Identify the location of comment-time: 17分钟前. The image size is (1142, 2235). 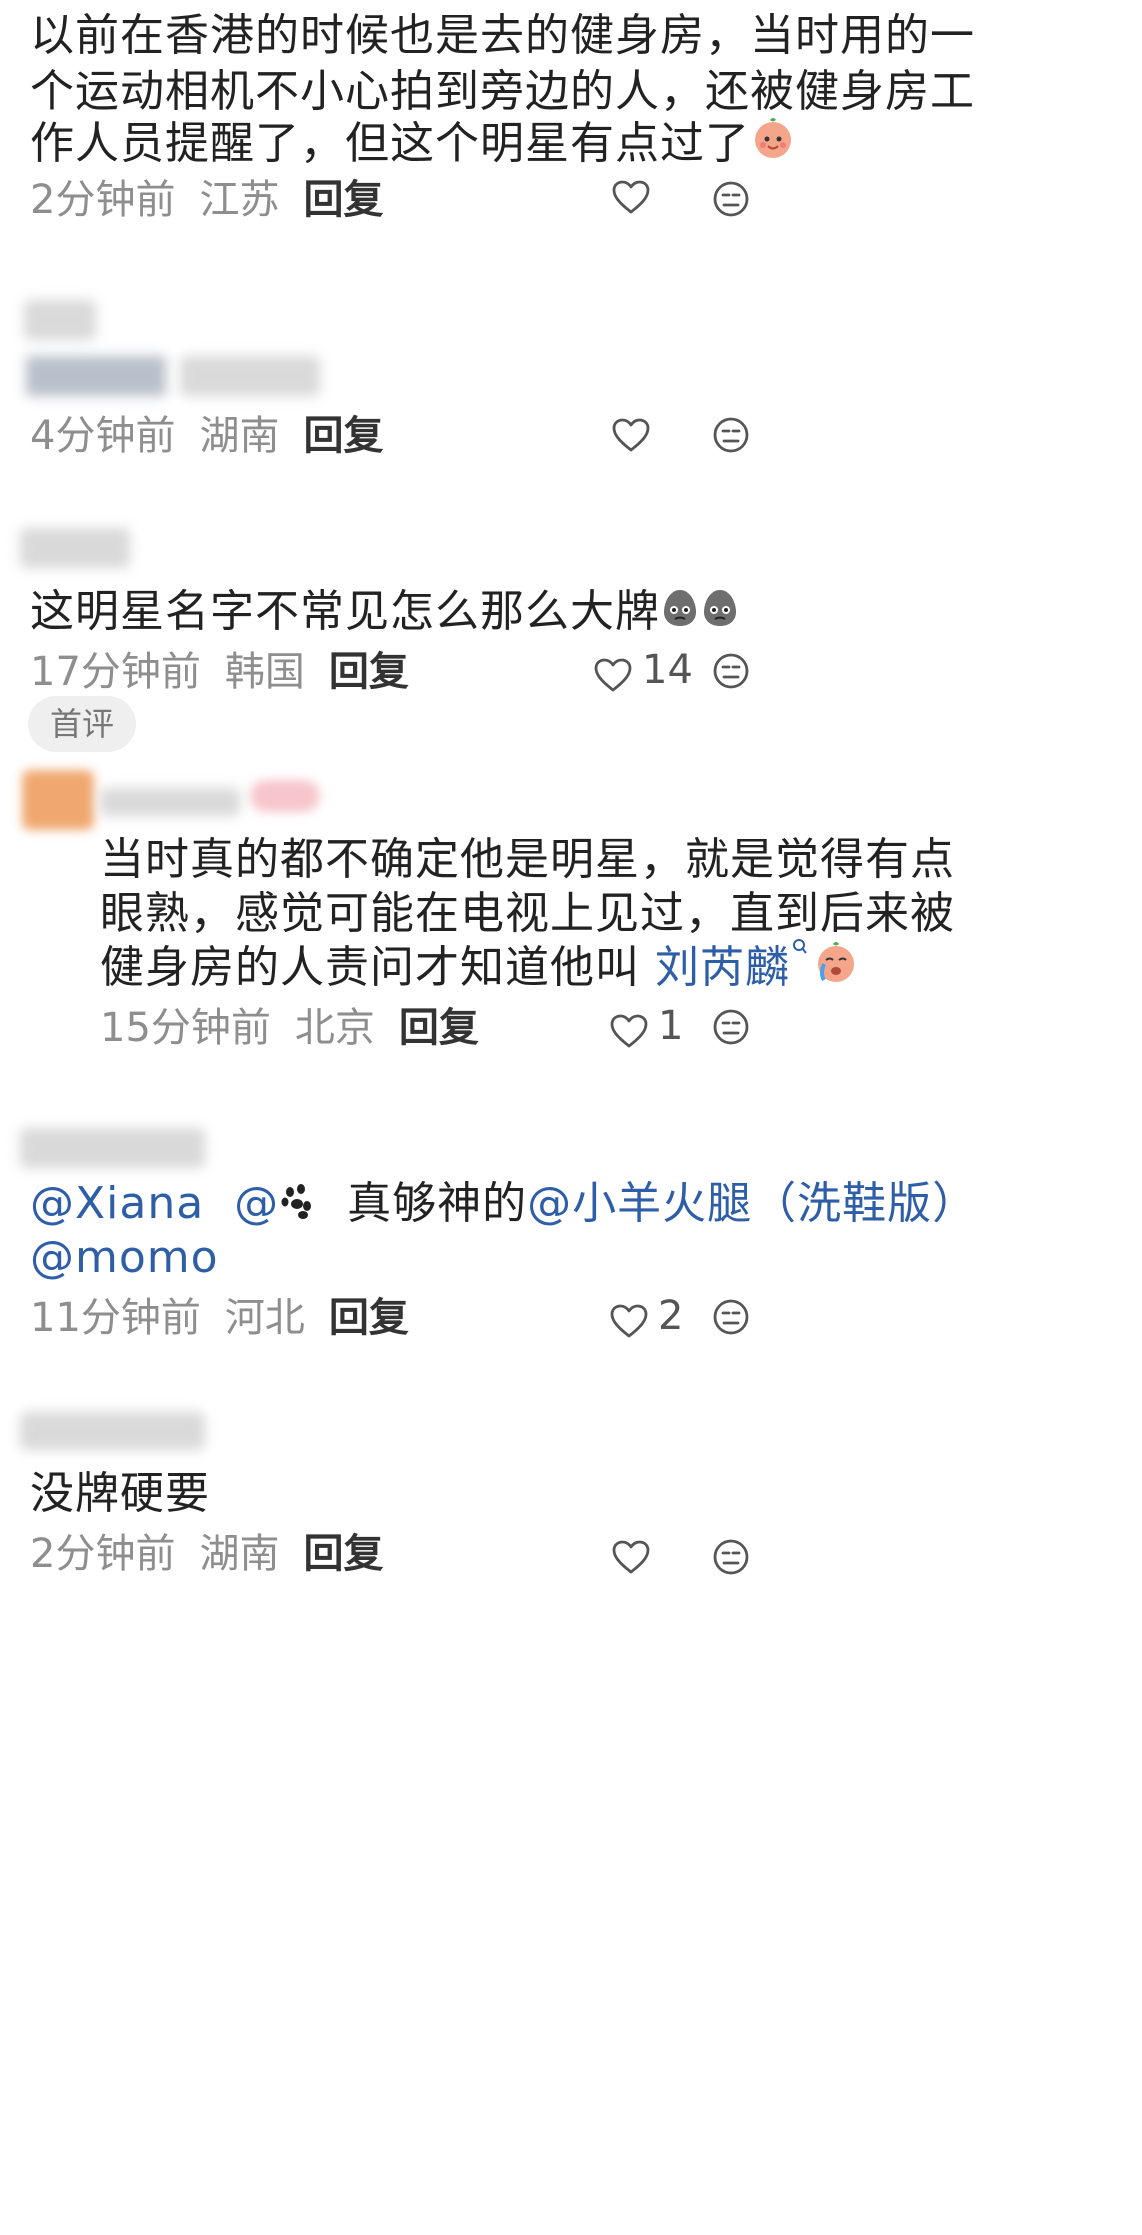
(115, 672).